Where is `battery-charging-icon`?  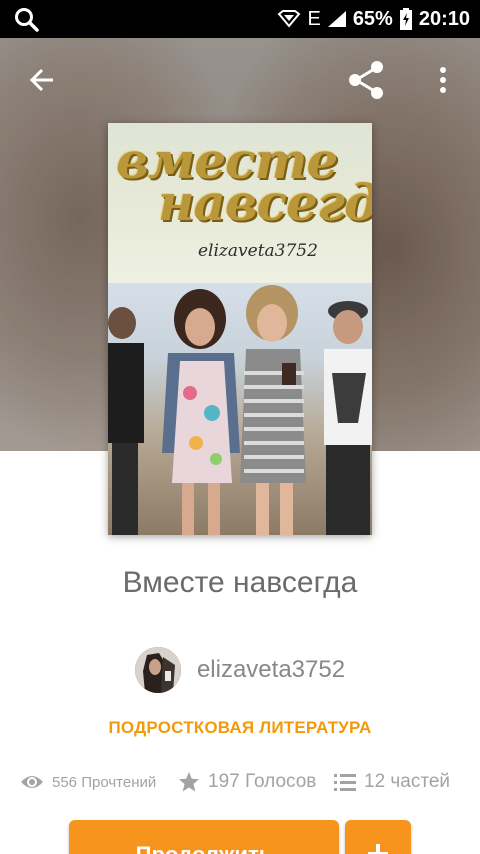 battery-charging-icon is located at coordinates (405, 19).